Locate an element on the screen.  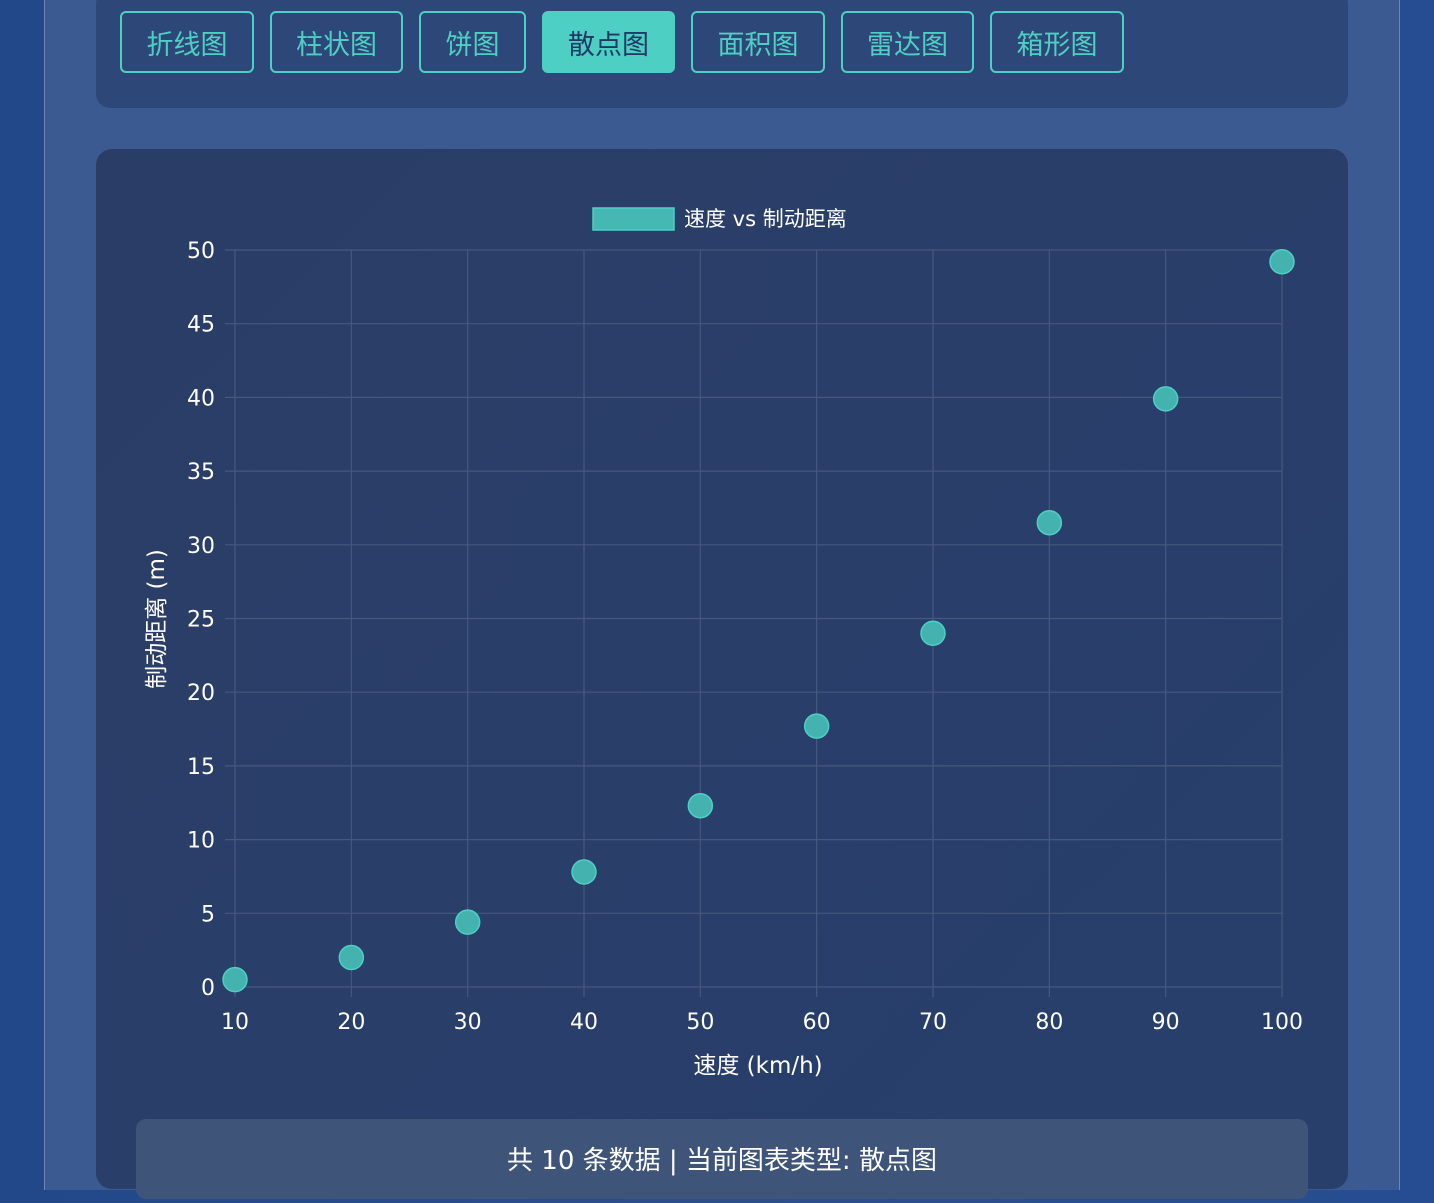
x-tick-label: 50 is located at coordinates (700, 1022).